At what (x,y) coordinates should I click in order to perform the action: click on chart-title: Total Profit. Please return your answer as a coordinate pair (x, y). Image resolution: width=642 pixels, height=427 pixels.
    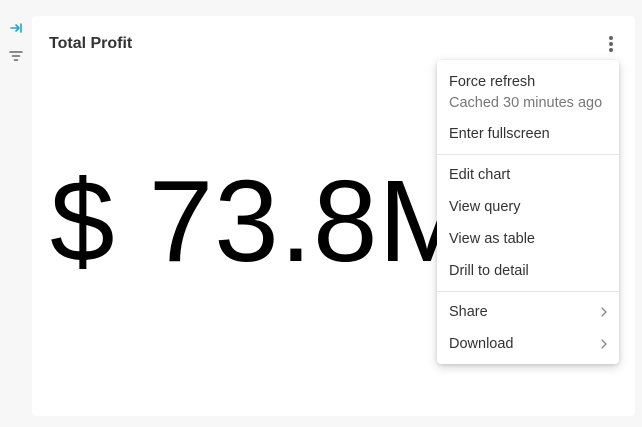
    Looking at the image, I should click on (91, 43).